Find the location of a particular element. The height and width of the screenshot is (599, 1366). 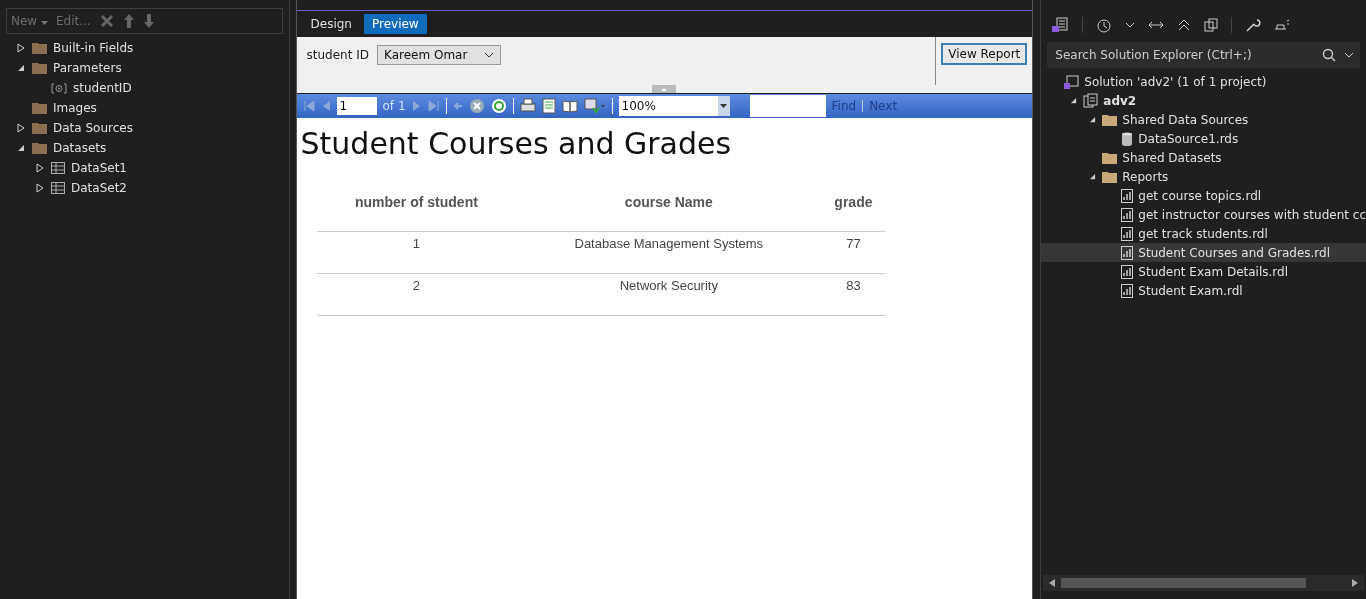

tree-item: Datasets is located at coordinates (80, 148).